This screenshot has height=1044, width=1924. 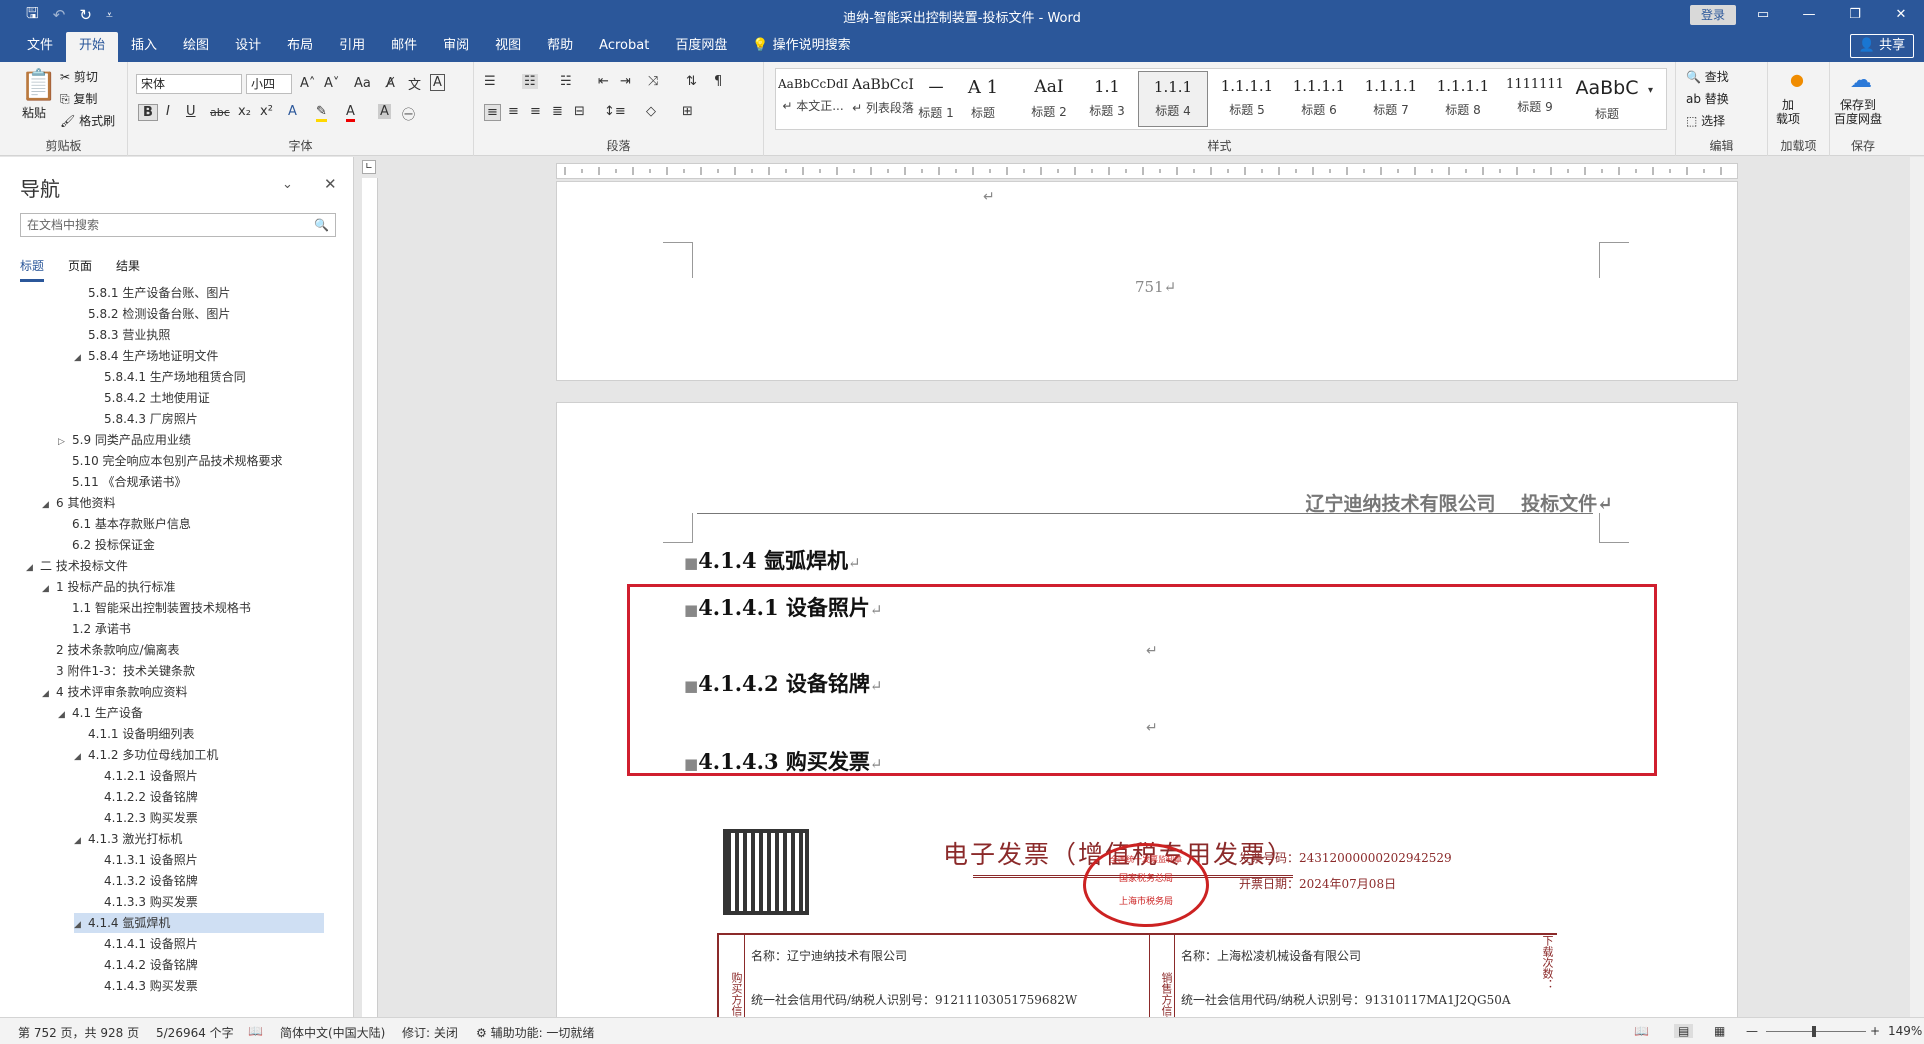 I want to click on search-icon: 🔍, so click(x=321, y=225).